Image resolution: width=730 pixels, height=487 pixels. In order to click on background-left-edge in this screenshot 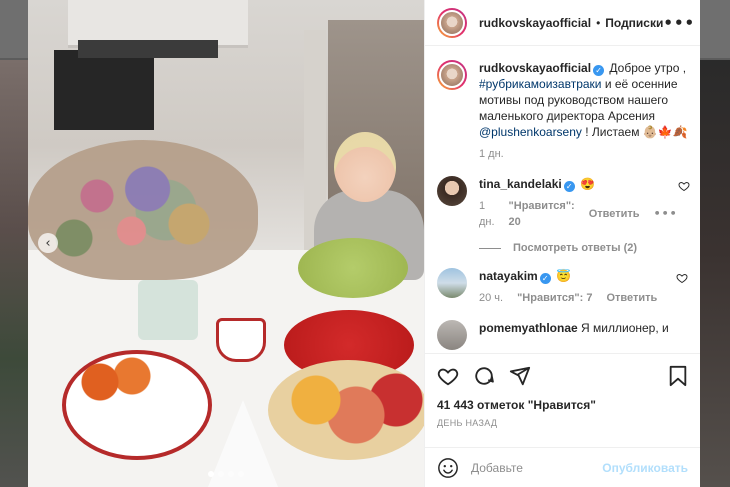, I will do `click(14, 273)`.